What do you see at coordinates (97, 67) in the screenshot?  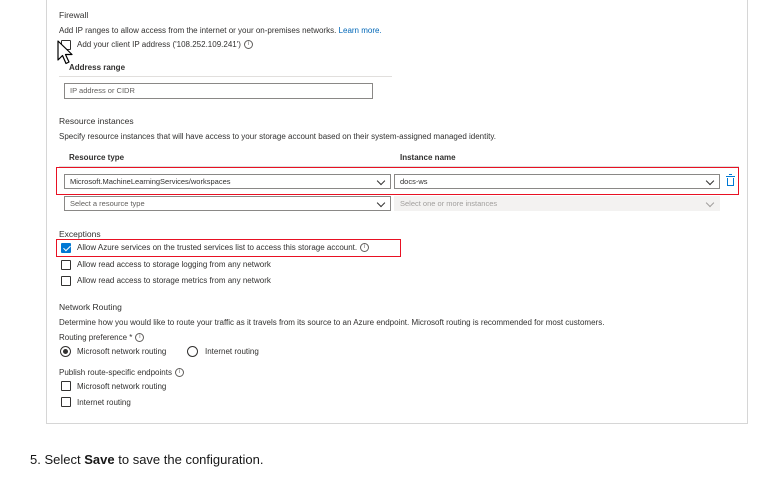 I see `address-range-label: Address range` at bounding box center [97, 67].